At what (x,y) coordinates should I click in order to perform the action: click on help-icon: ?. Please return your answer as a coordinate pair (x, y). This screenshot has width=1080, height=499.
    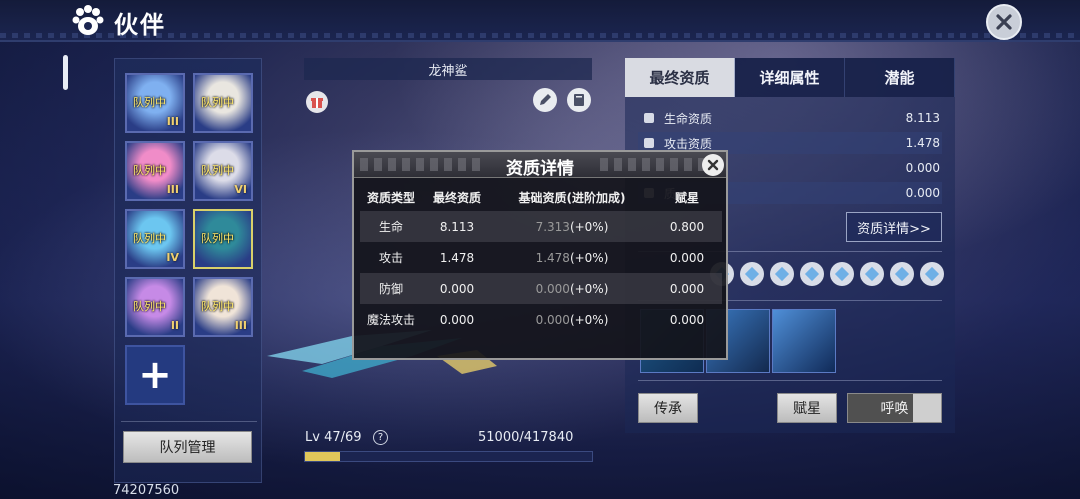
    Looking at the image, I should click on (380, 437).